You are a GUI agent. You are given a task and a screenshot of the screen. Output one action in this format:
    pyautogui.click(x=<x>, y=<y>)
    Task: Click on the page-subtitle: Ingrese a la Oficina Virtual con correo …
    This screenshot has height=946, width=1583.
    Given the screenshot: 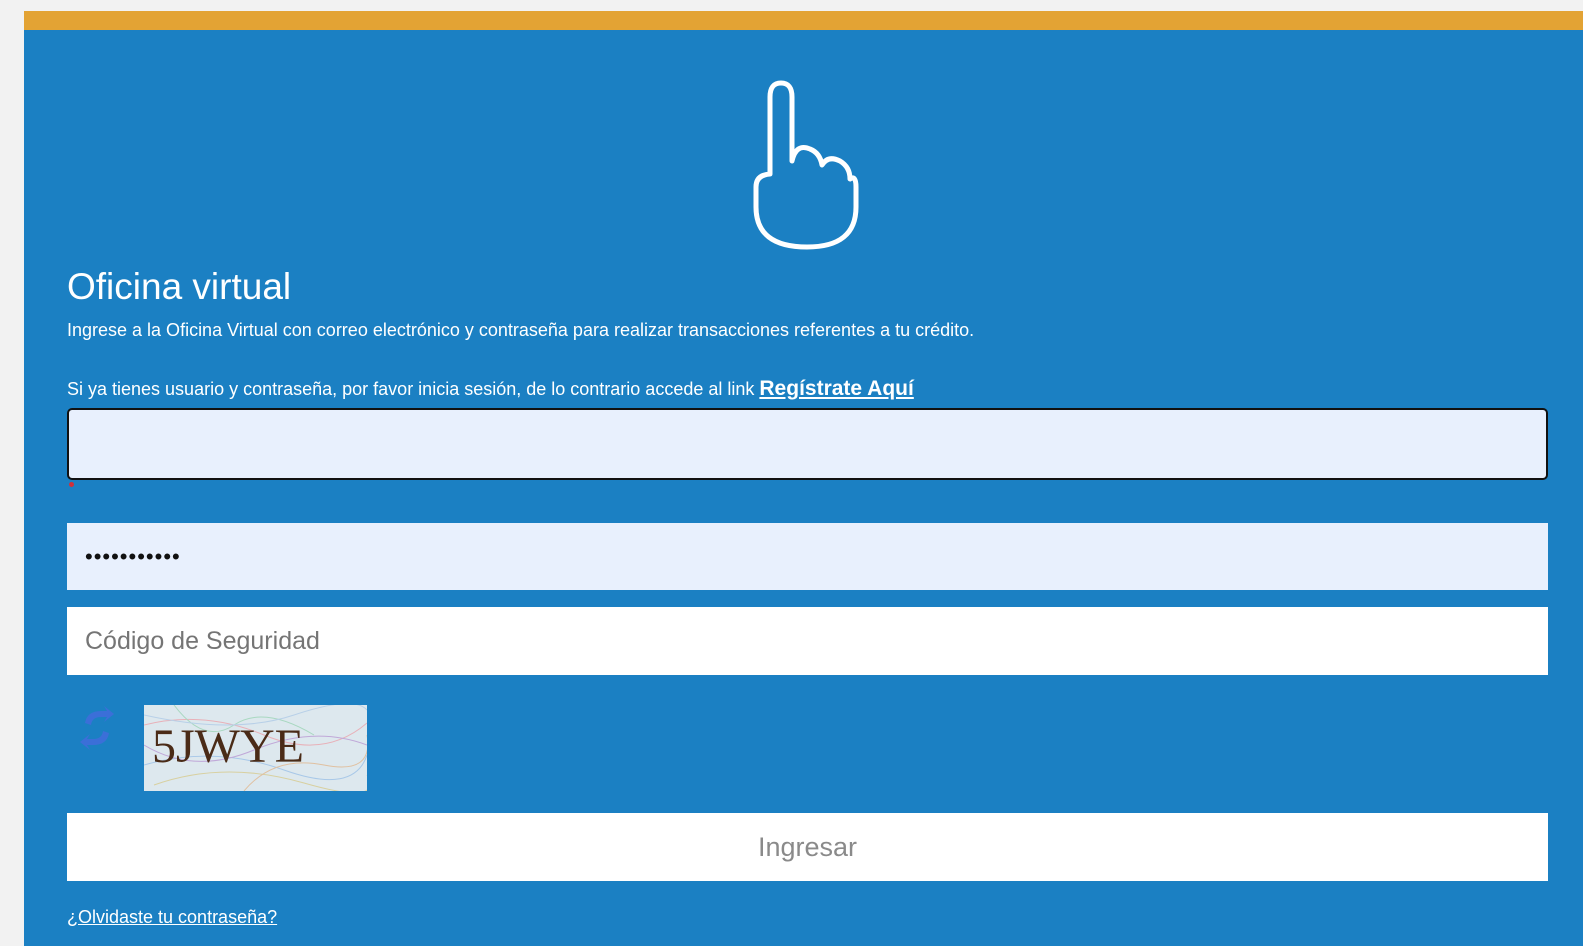 What is the action you would take?
    pyautogui.click(x=521, y=330)
    